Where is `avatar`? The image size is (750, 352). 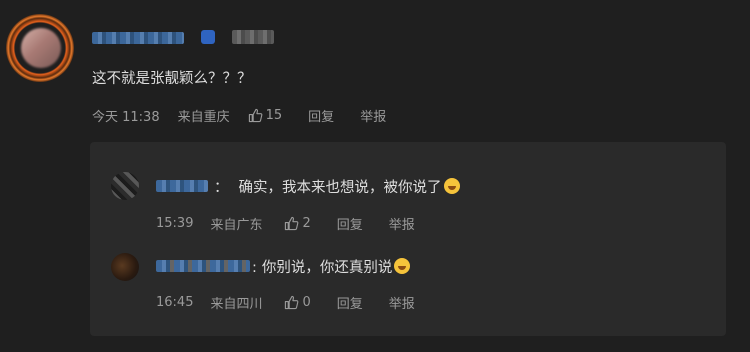 avatar is located at coordinates (41, 48).